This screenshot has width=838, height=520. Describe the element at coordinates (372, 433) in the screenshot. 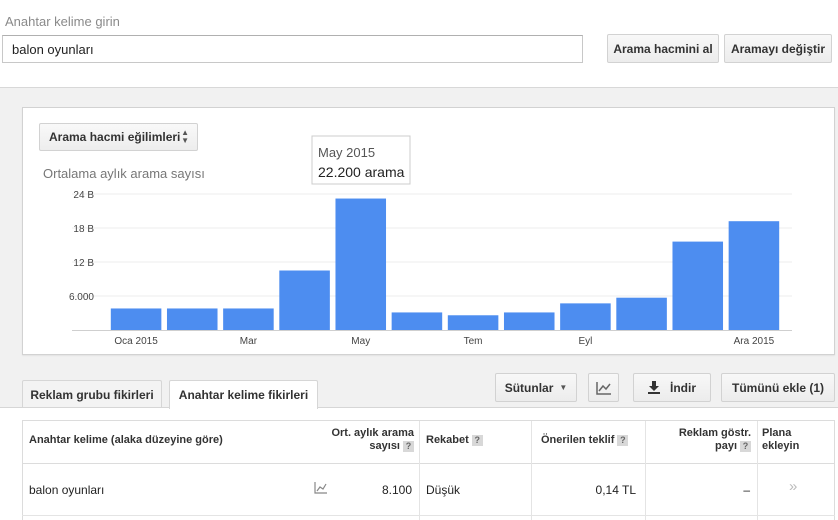

I see `column-header-searches-line1: Ort. aylık arama` at that location.